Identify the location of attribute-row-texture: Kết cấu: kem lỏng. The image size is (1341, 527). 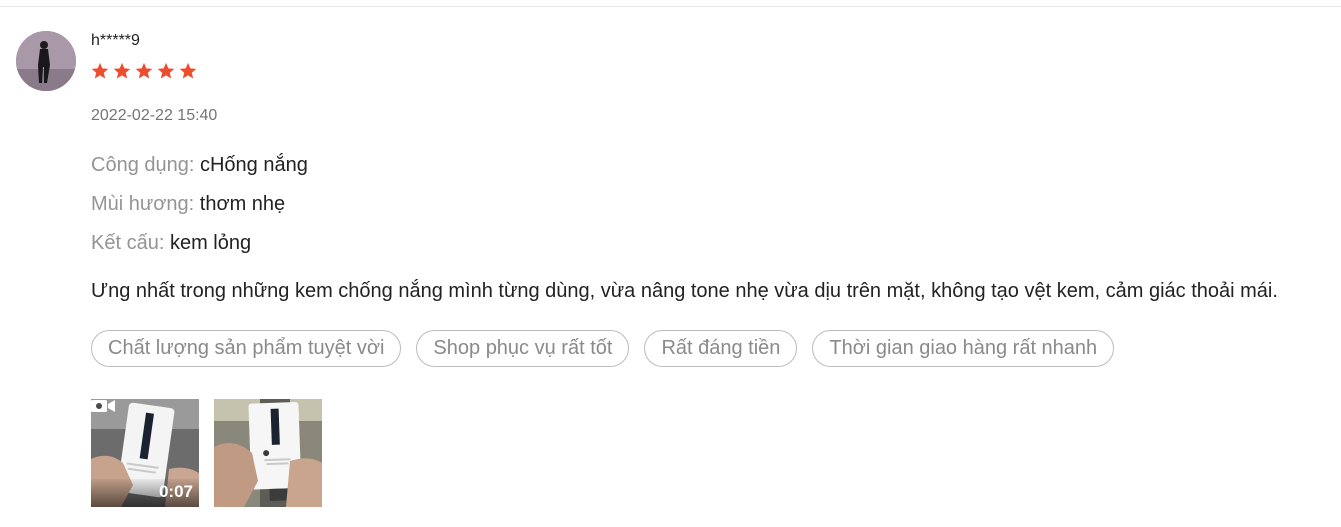
(171, 243).